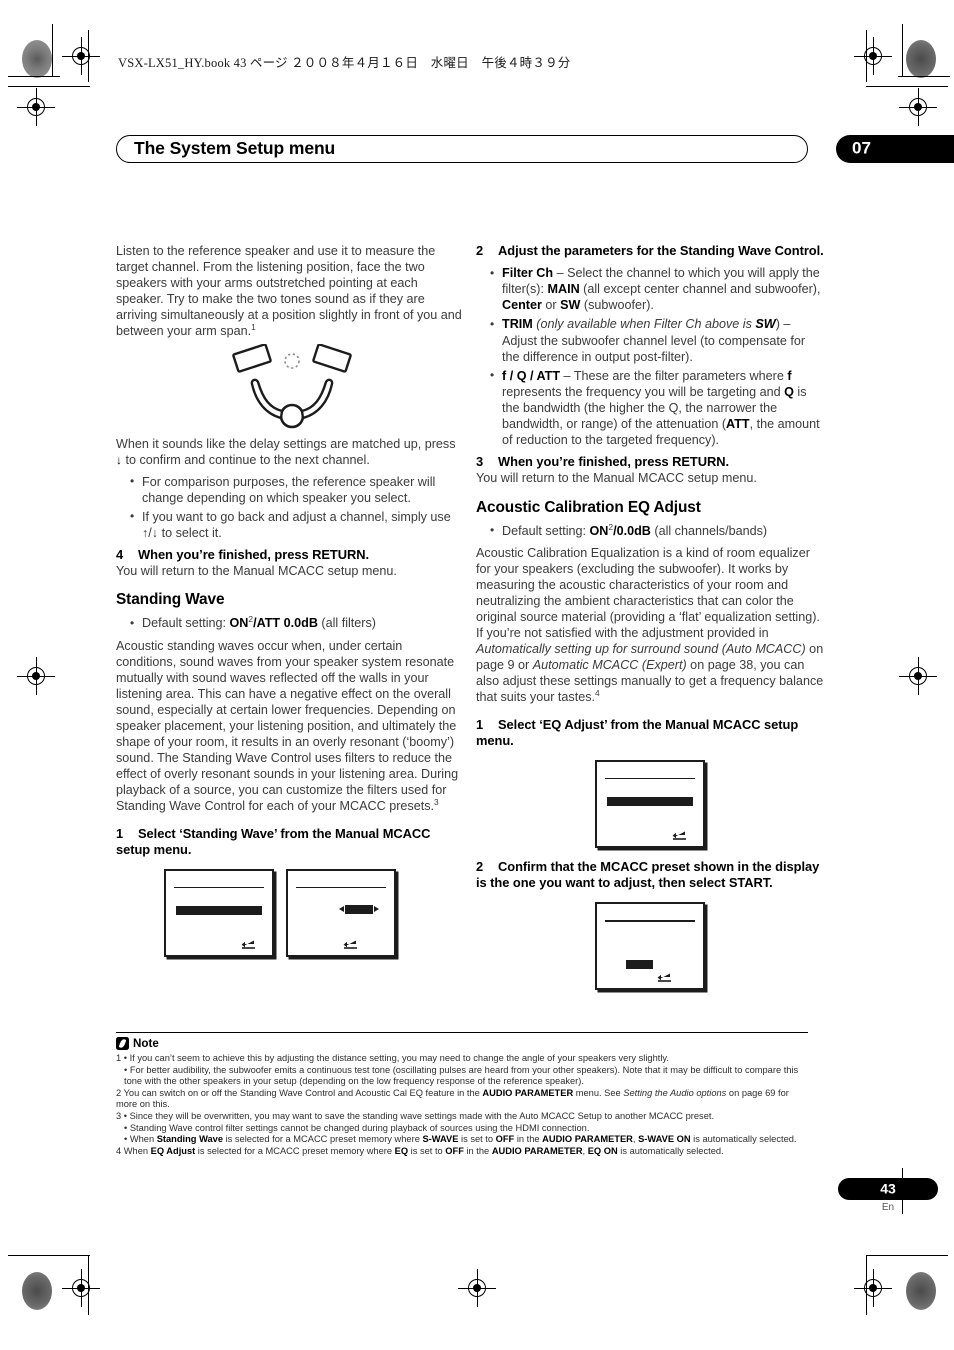 Image resolution: width=954 pixels, height=1350 pixels. Describe the element at coordinates (462, 149) in the screenshot. I see `page-title-bar: The System Setup menu` at that location.